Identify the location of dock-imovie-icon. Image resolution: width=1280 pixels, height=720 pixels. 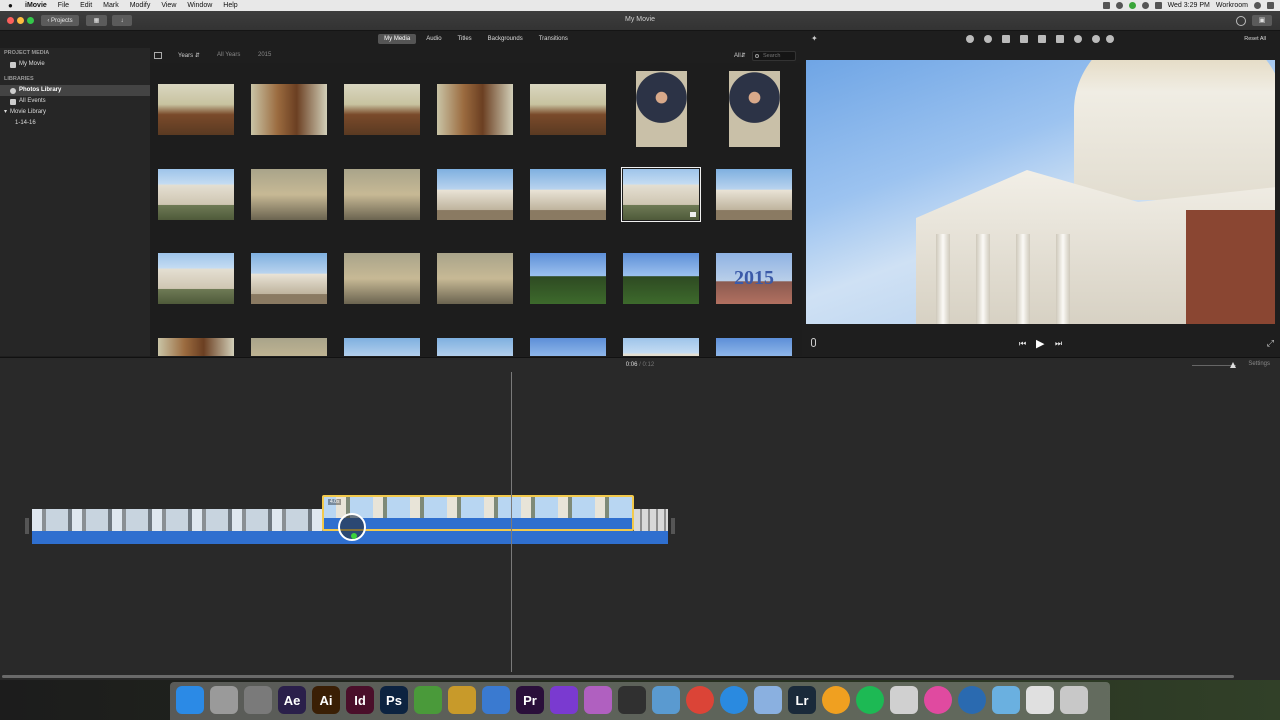
(564, 700).